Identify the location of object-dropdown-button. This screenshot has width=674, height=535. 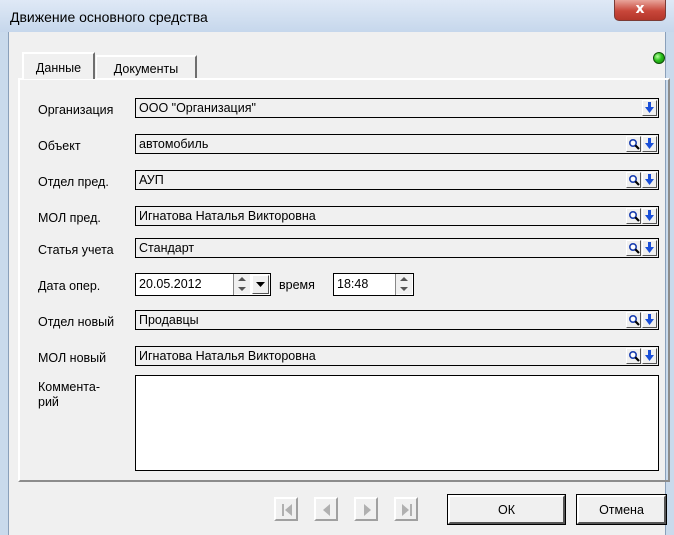
(649, 144).